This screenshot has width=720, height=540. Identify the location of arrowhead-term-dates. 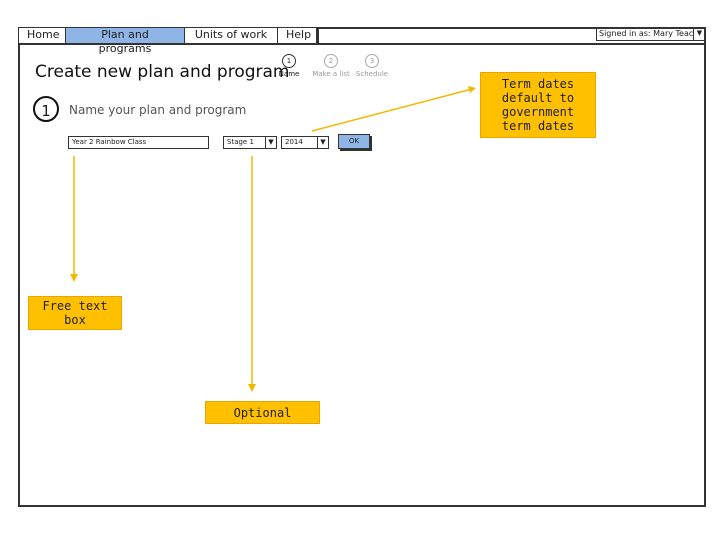
(472, 89).